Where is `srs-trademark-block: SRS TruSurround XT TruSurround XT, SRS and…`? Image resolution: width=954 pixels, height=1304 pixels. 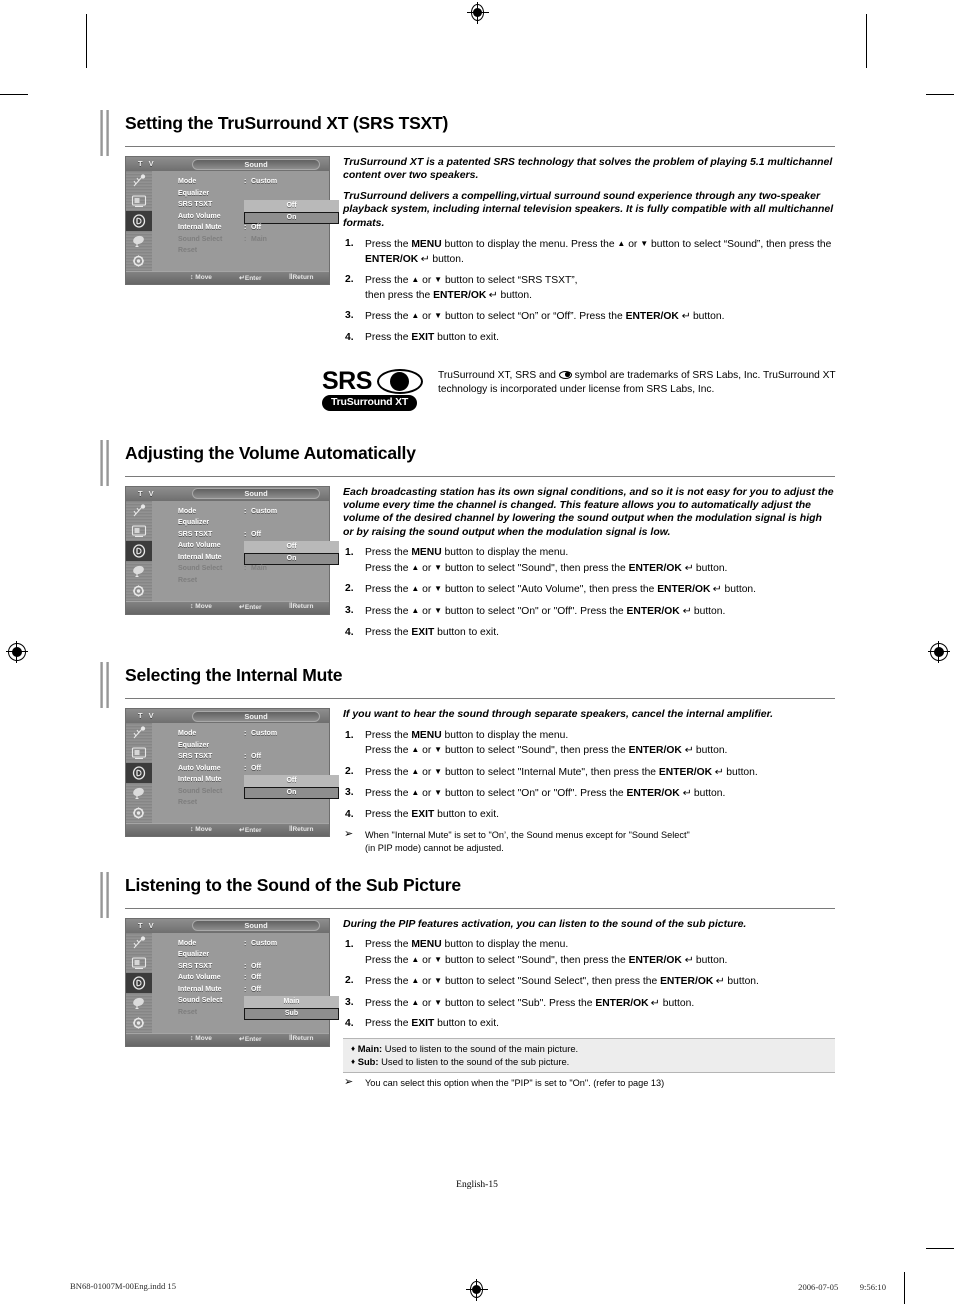
srs-trademark-block: SRS TruSurround XT TruSurround XT, SRS and… is located at coordinates (467, 395).